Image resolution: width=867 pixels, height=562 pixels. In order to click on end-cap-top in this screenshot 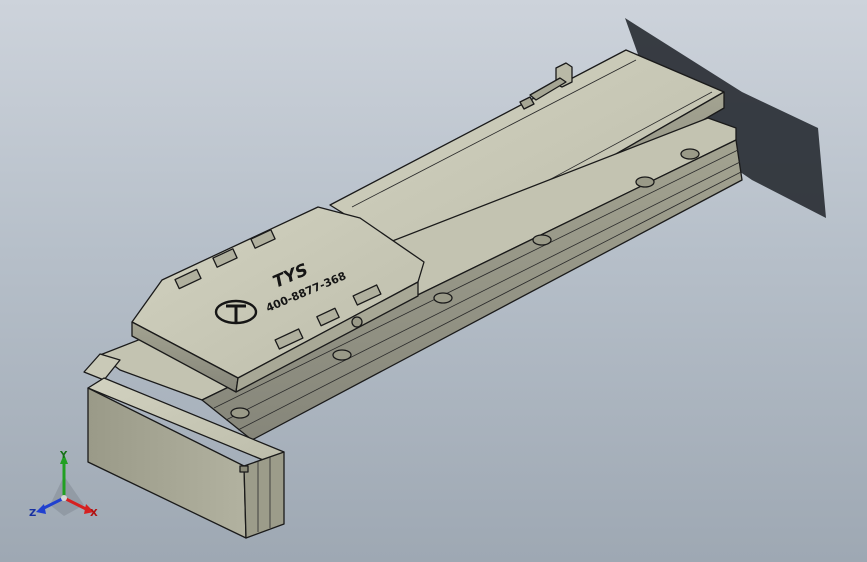, I will do `click(102, 367)`.